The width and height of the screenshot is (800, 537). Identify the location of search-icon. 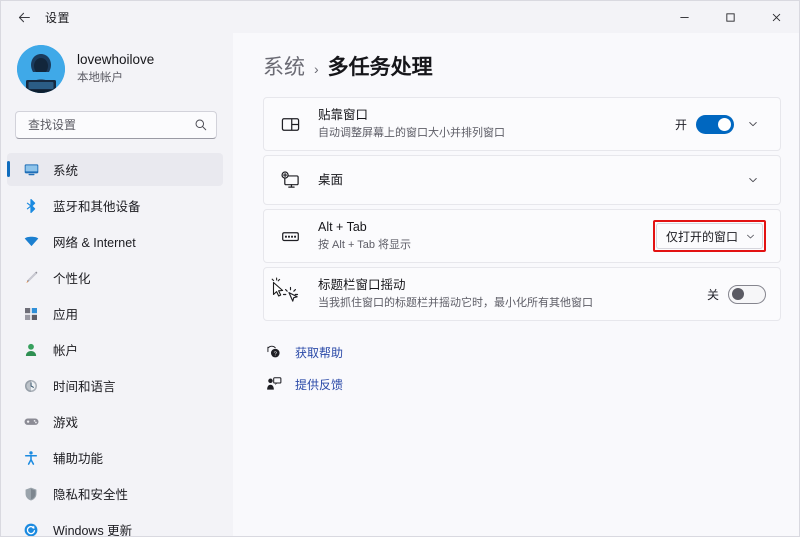
(201, 125).